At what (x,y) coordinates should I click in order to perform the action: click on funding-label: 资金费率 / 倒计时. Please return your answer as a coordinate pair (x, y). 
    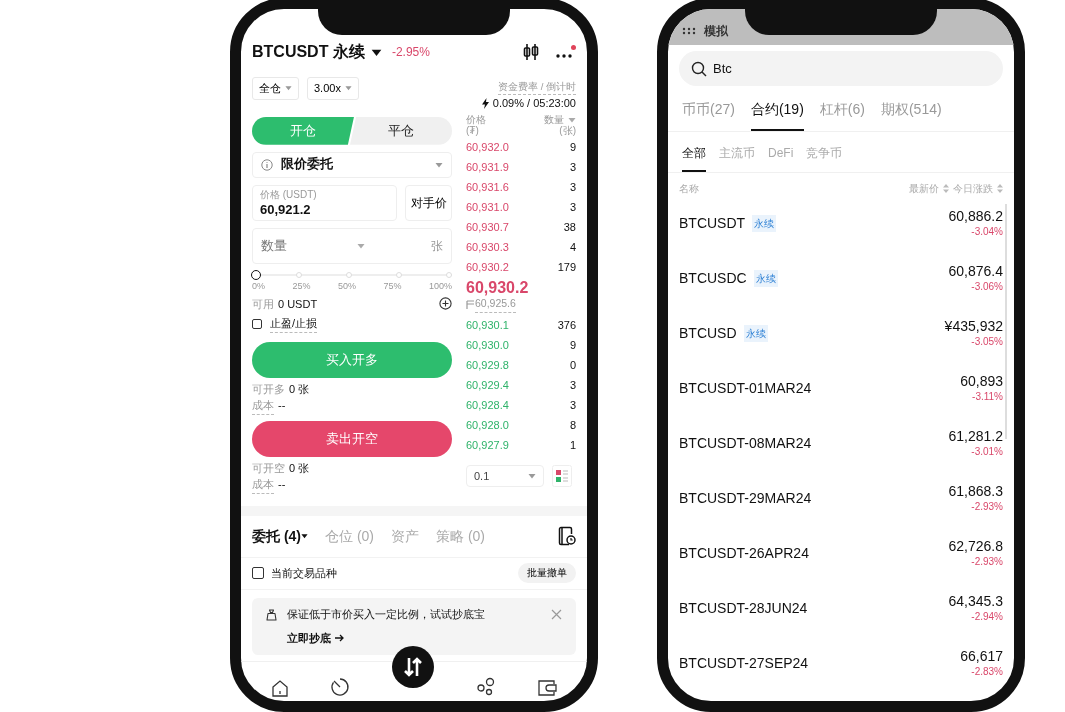
    Looking at the image, I should click on (537, 88).